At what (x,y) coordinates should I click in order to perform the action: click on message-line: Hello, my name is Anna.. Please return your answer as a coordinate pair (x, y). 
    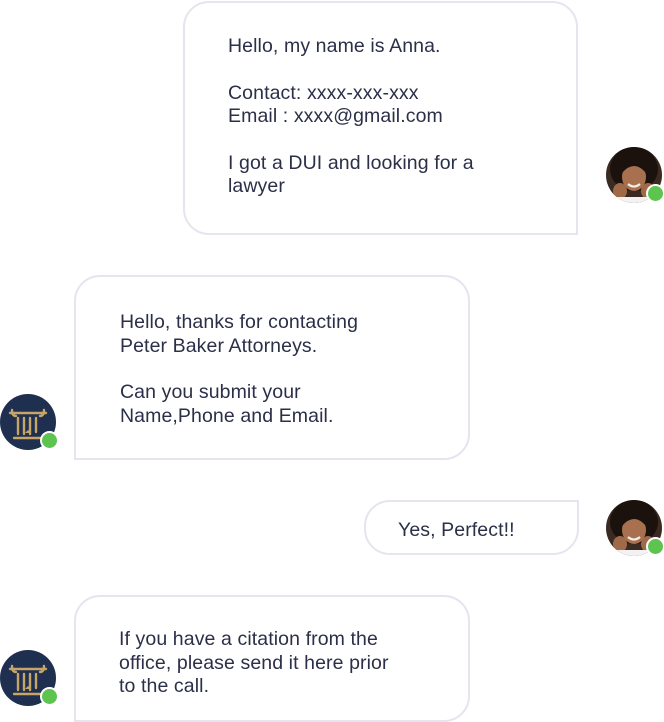
    Looking at the image, I should click on (334, 46).